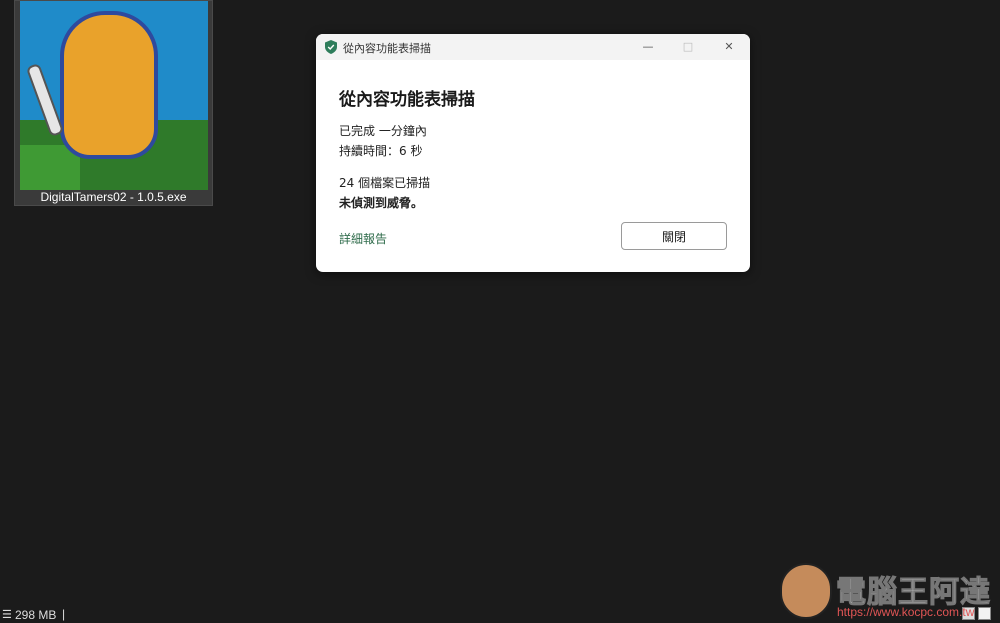 This screenshot has width=1000, height=623. What do you see at coordinates (729, 47) in the screenshot?
I see `close-window-button: ✕` at bounding box center [729, 47].